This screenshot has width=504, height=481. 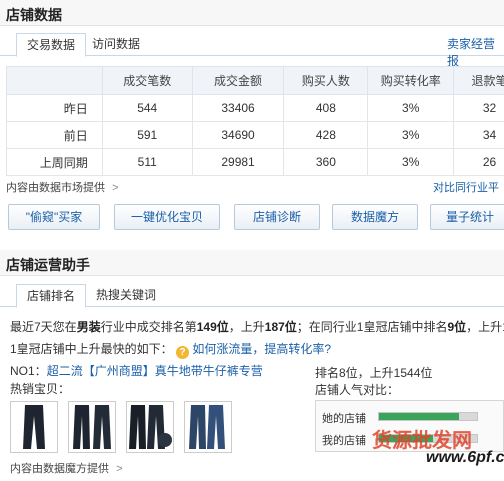 What do you see at coordinates (54, 108) in the screenshot?
I see `row-label: 昨日` at bounding box center [54, 108].